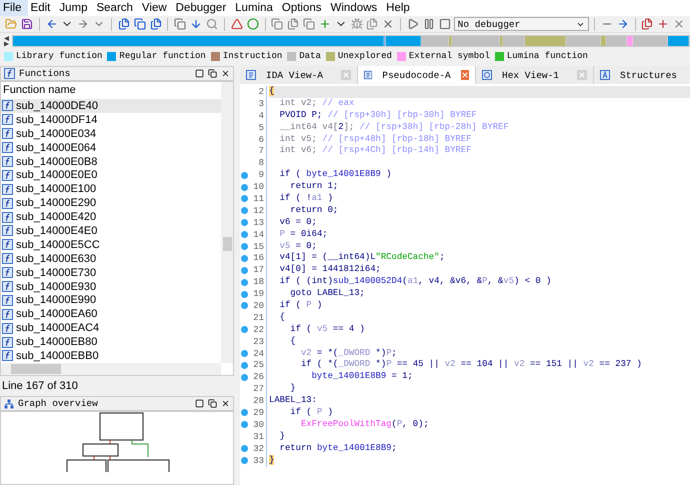 This screenshot has height=485, width=690. What do you see at coordinates (399, 8) in the screenshot?
I see `menu-item: Help` at bounding box center [399, 8].